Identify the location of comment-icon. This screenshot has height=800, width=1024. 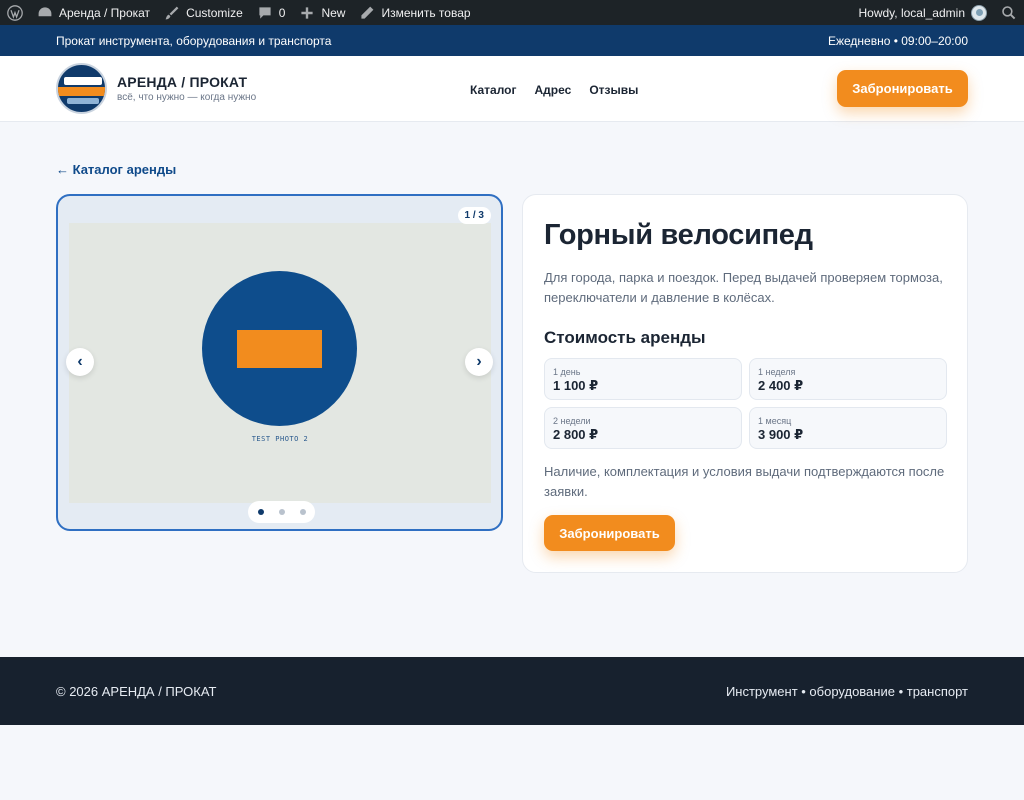
(265, 12).